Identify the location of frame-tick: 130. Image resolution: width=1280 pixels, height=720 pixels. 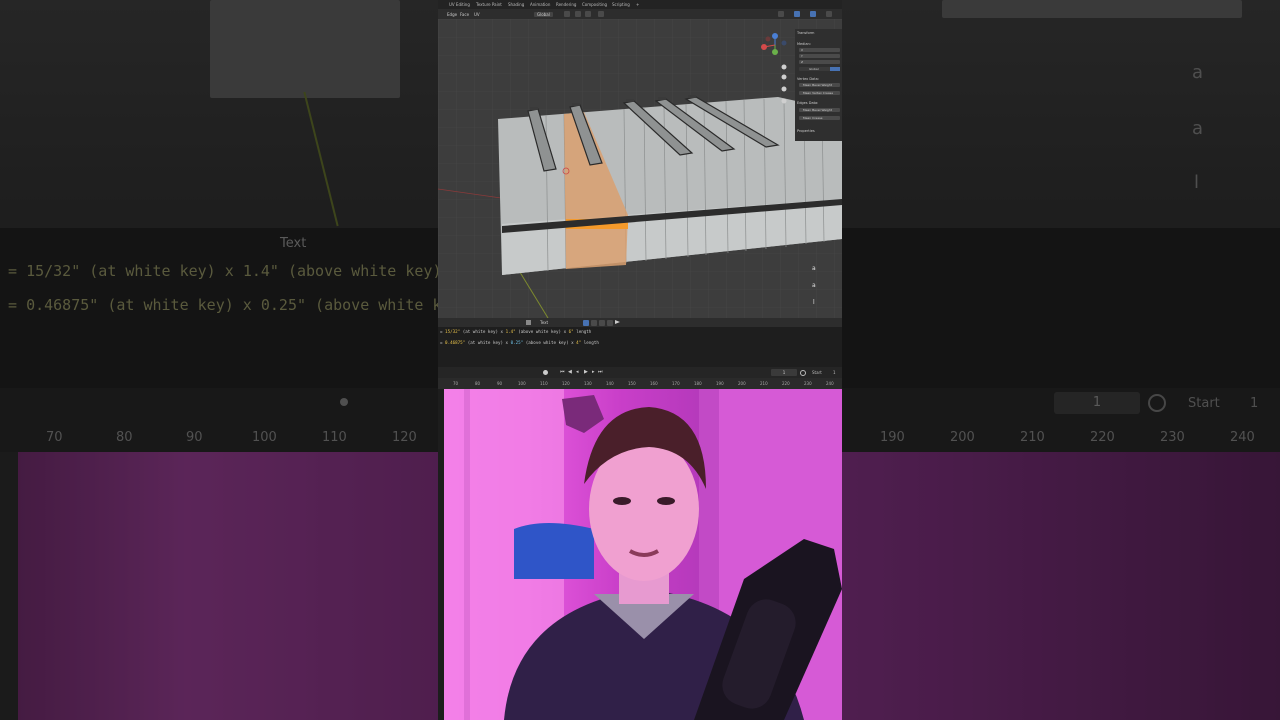
(588, 383).